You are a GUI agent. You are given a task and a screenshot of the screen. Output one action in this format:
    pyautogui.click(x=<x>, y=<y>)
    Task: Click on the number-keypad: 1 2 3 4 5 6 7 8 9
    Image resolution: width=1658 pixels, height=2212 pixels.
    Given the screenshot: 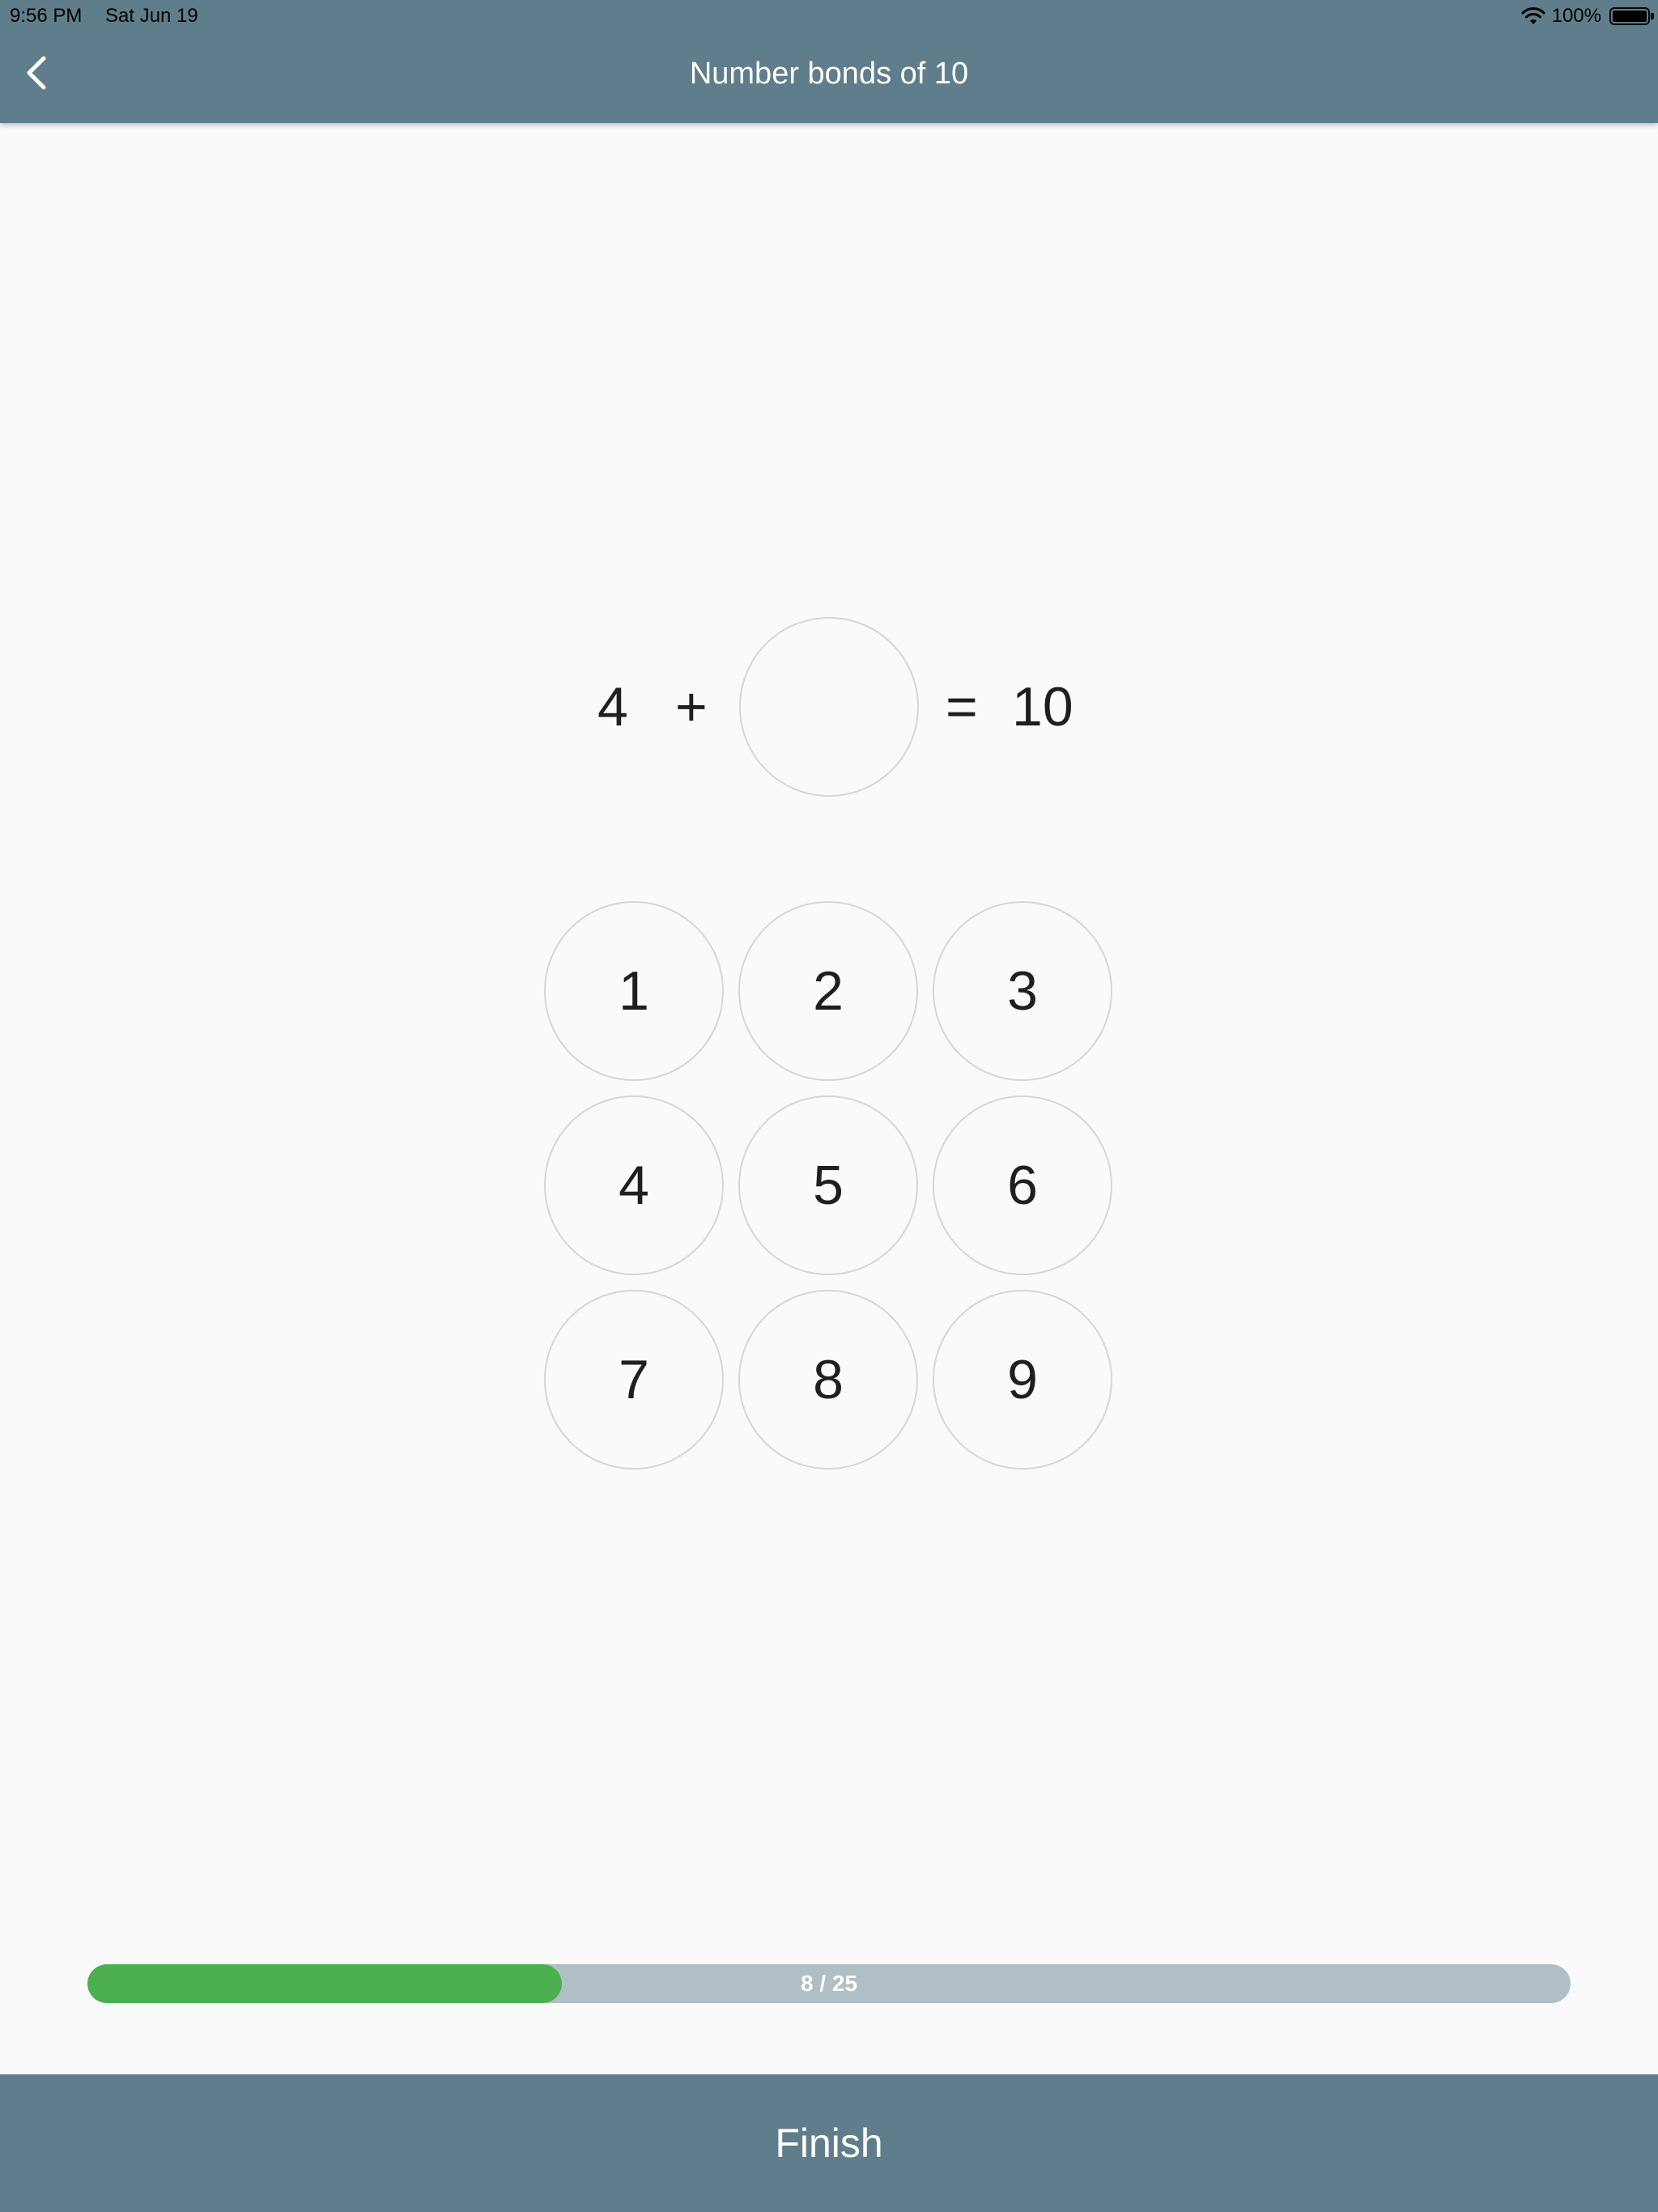 What is the action you would take?
    pyautogui.click(x=829, y=1186)
    